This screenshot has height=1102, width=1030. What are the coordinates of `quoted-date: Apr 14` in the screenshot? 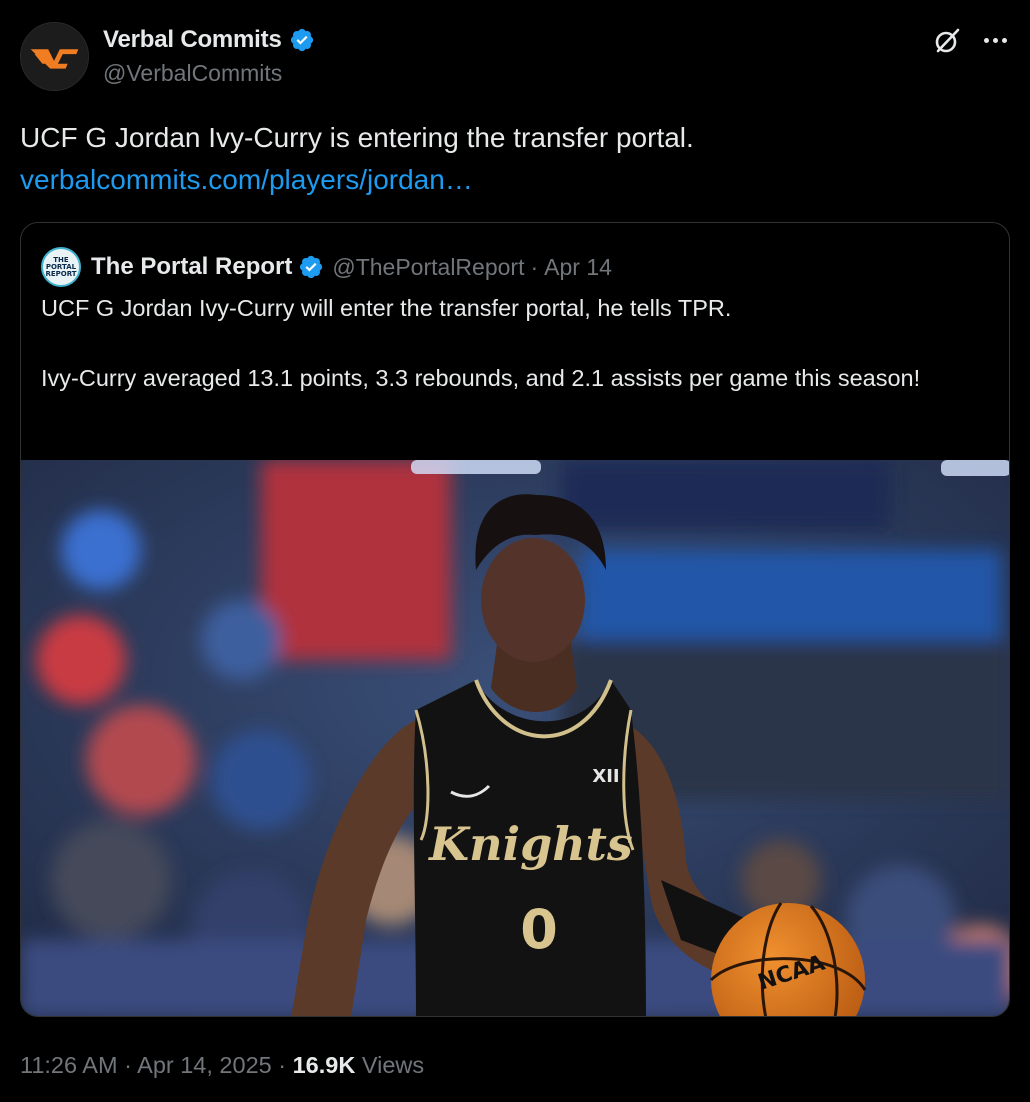 It's located at (578, 267).